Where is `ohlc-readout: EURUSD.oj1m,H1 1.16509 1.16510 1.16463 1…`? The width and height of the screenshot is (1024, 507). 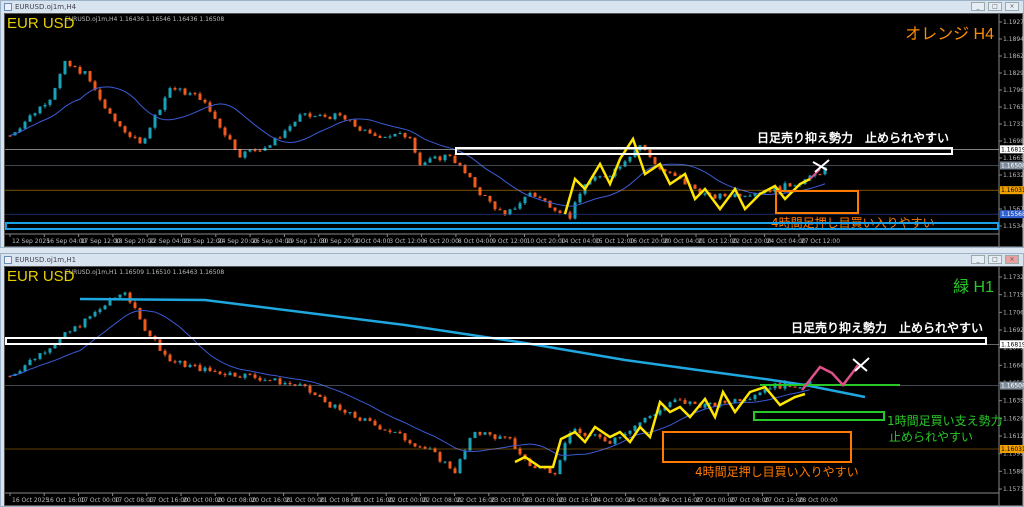 ohlc-readout: EURUSD.oj1m,H1 1.16509 1.16510 1.16463 1… is located at coordinates (145, 272).